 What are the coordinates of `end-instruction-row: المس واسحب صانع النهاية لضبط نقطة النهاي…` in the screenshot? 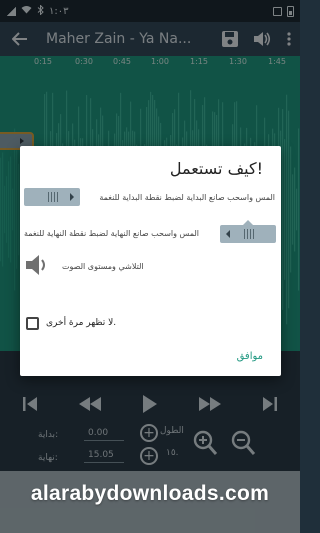 It's located at (150, 233).